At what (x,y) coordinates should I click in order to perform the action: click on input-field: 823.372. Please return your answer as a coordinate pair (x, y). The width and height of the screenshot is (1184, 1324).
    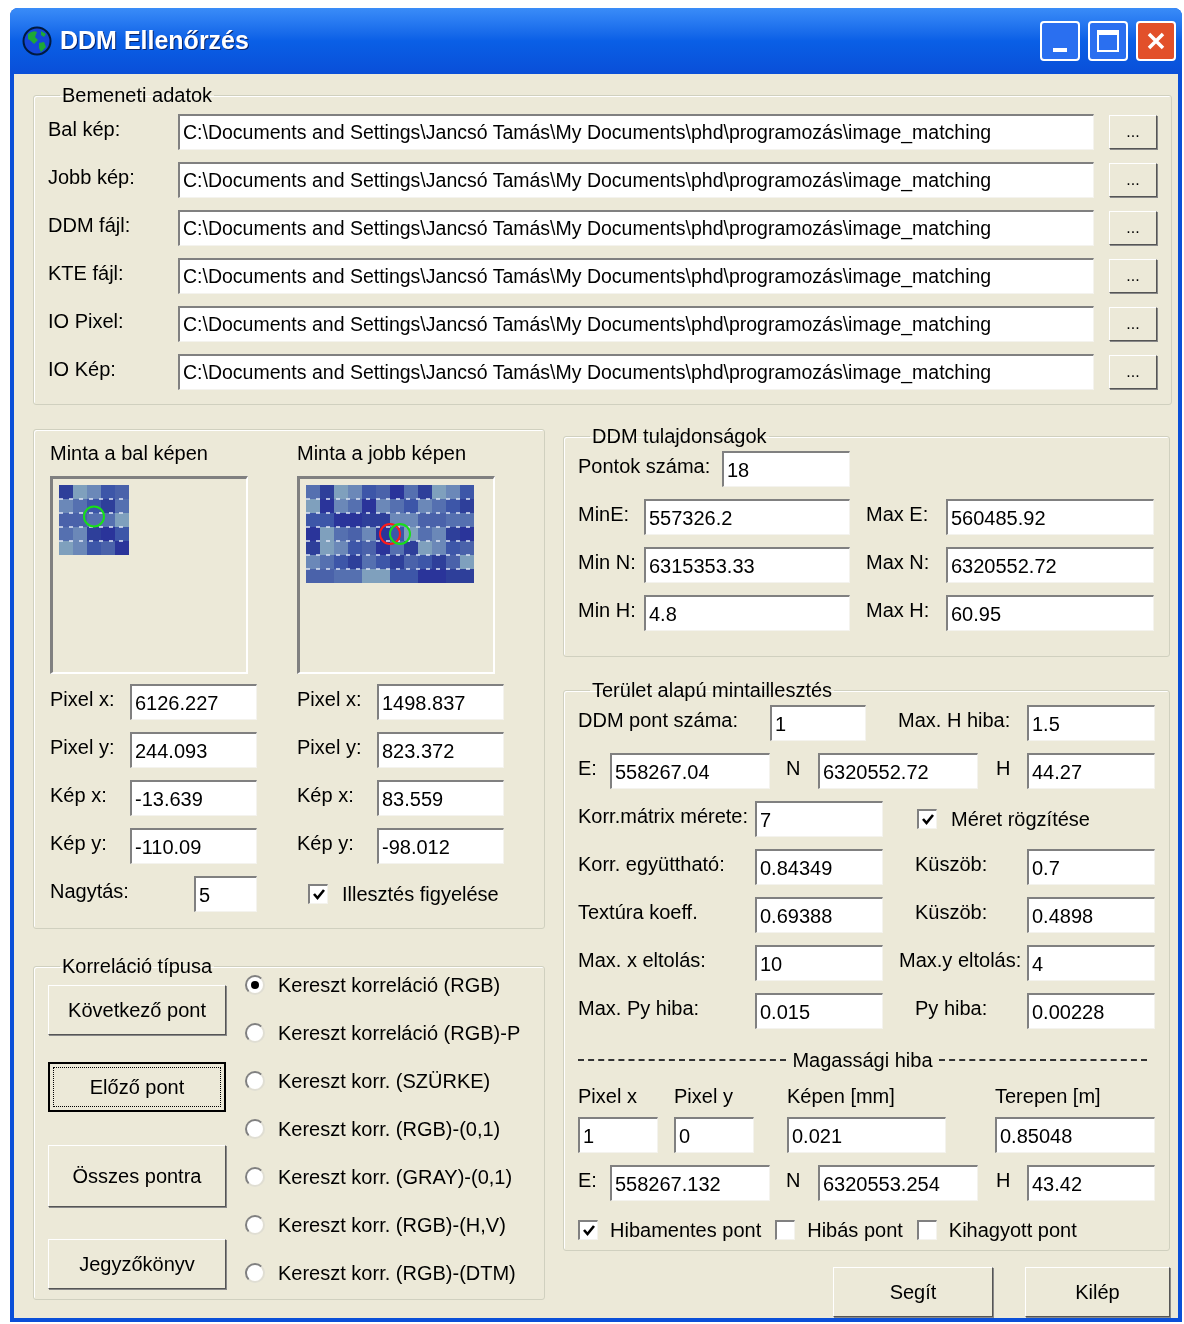
    Looking at the image, I should click on (440, 750).